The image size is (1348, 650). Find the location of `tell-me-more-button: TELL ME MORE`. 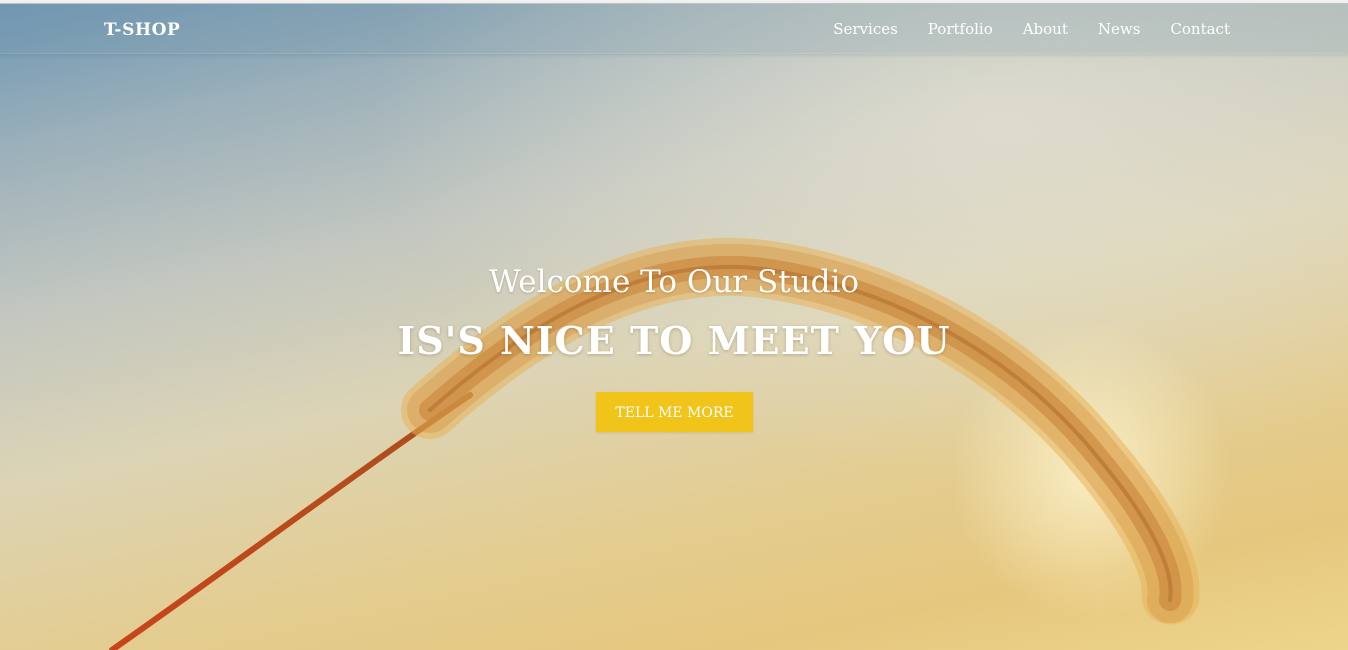

tell-me-more-button: TELL ME MORE is located at coordinates (674, 412).